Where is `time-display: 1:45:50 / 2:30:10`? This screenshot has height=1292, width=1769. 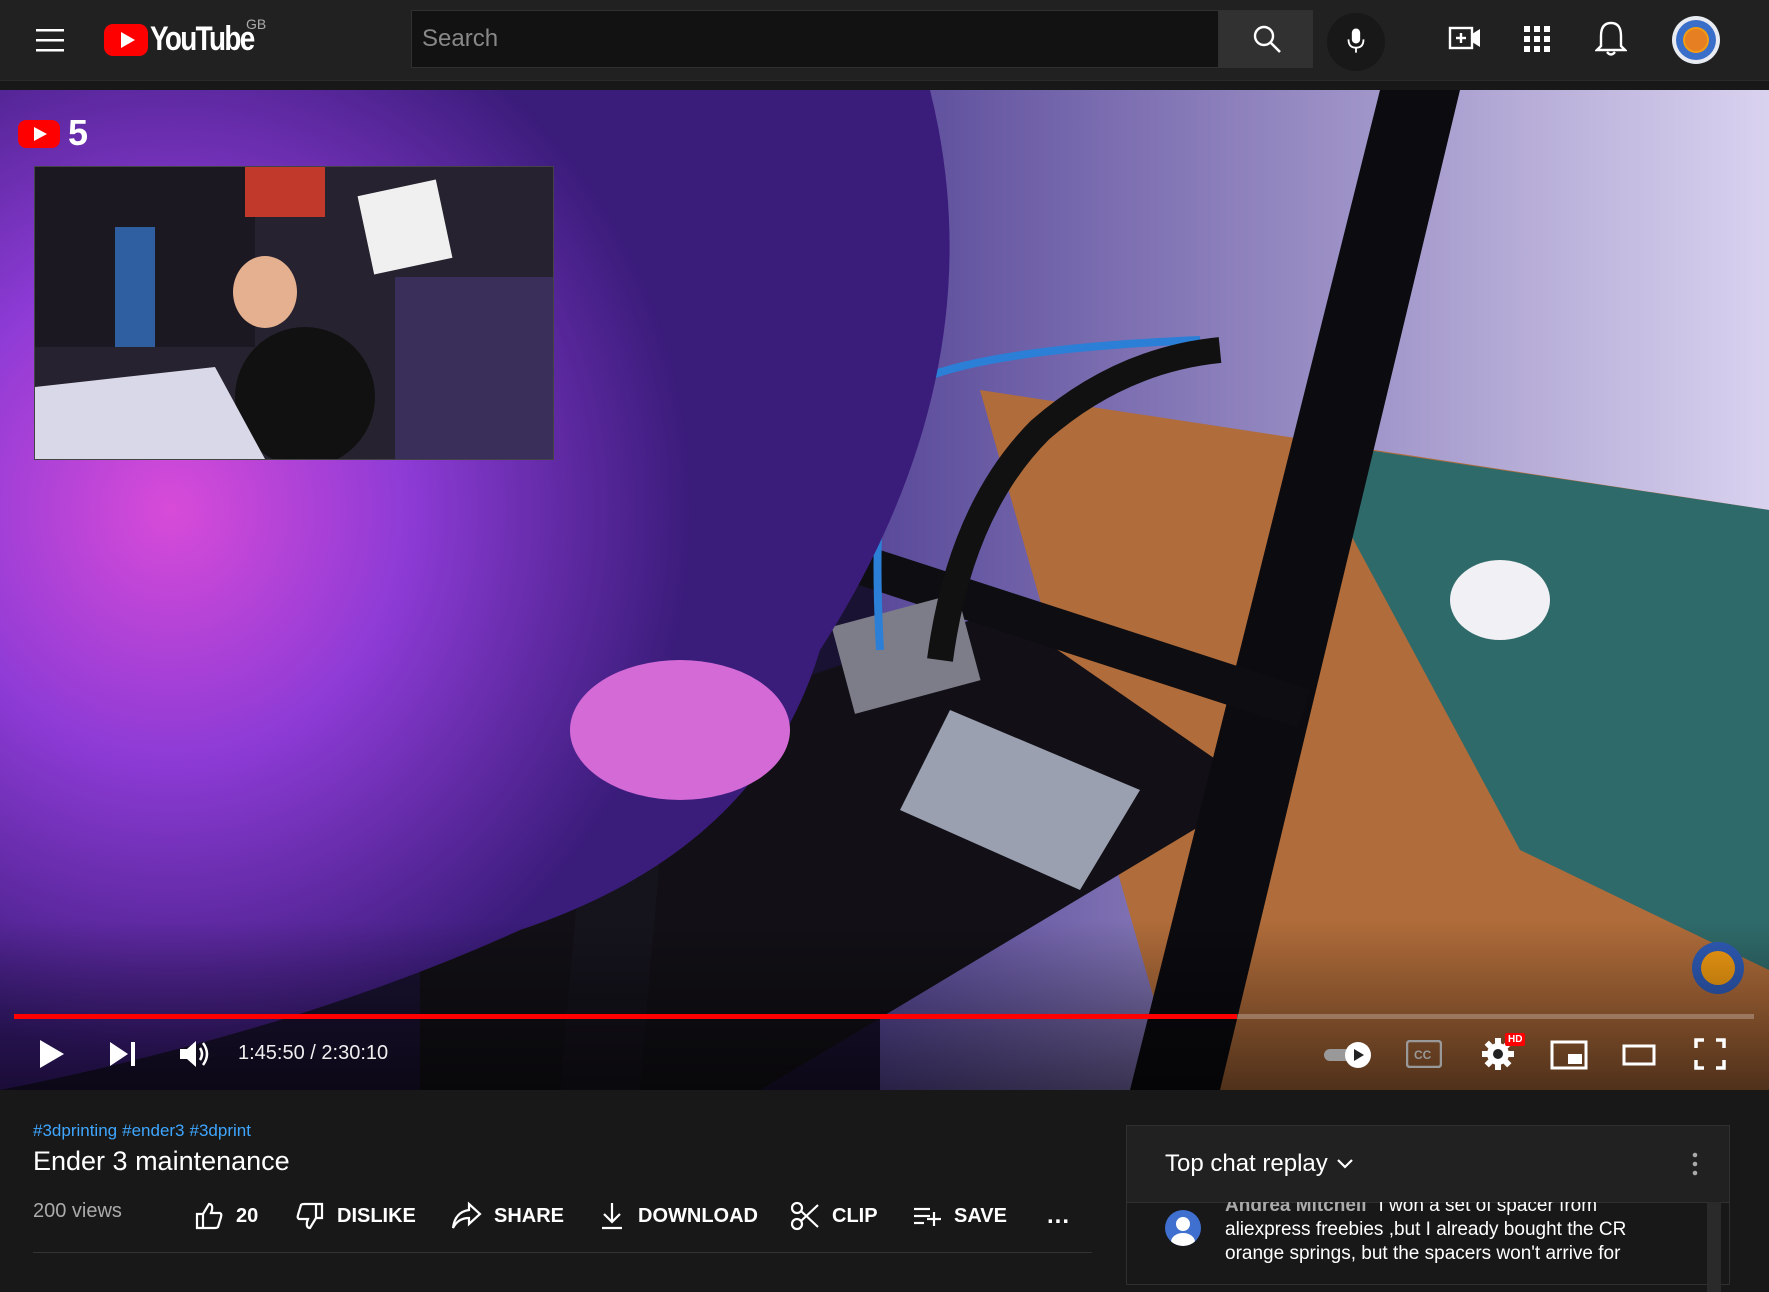
time-display: 1:45:50 / 2:30:10 is located at coordinates (313, 1053).